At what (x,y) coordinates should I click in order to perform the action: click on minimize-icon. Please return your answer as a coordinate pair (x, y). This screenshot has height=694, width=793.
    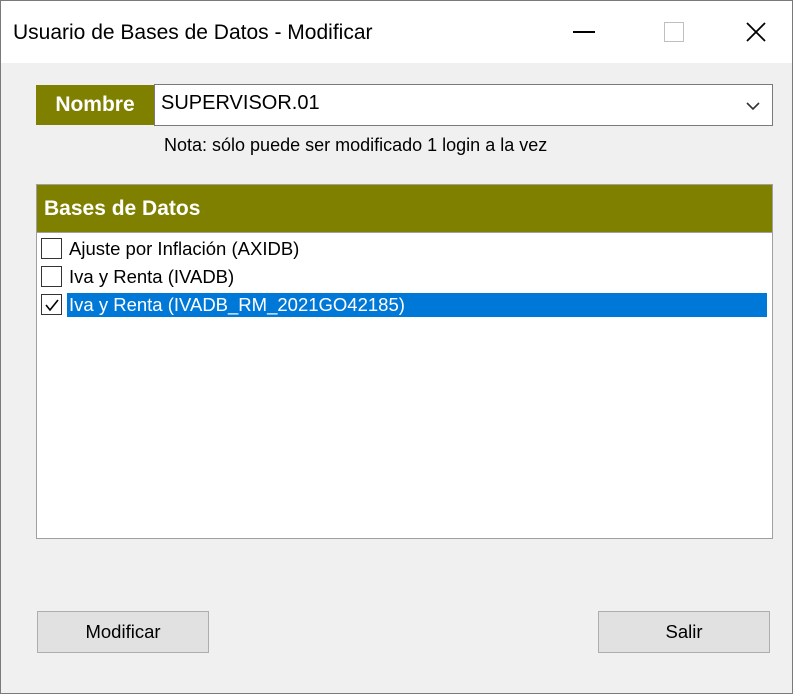
    Looking at the image, I should click on (584, 32).